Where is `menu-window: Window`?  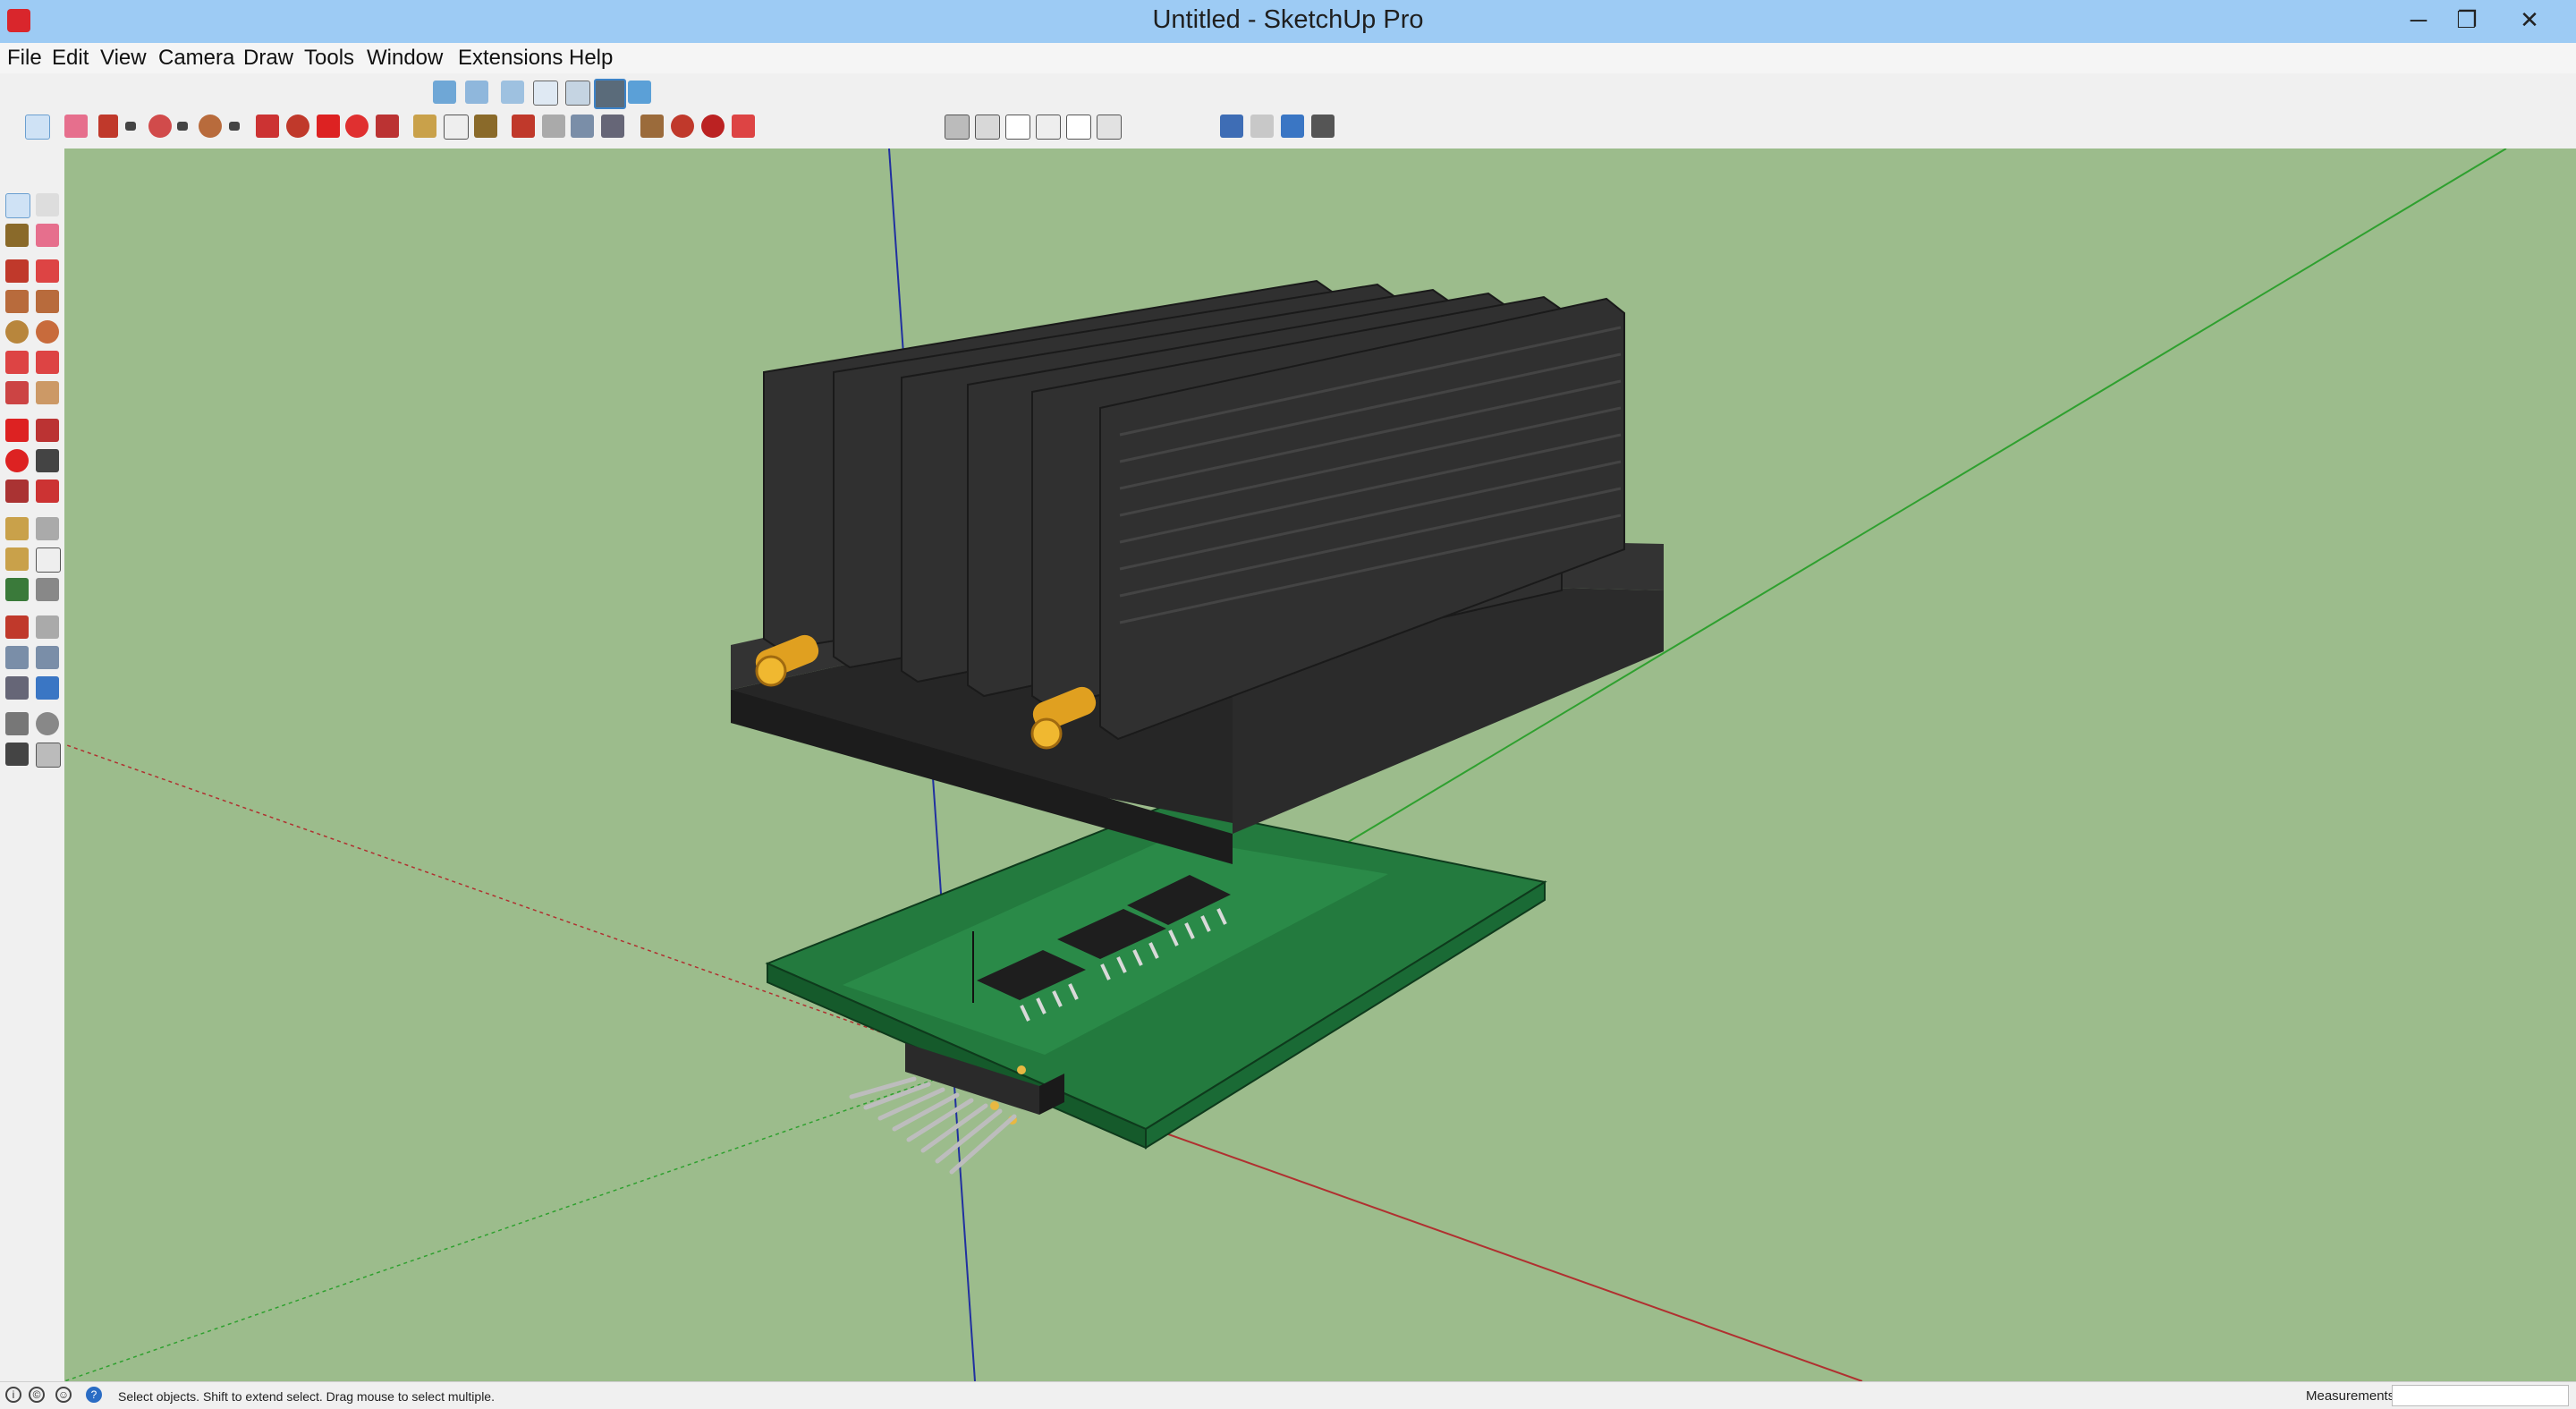
menu-window: Window is located at coordinates (405, 59).